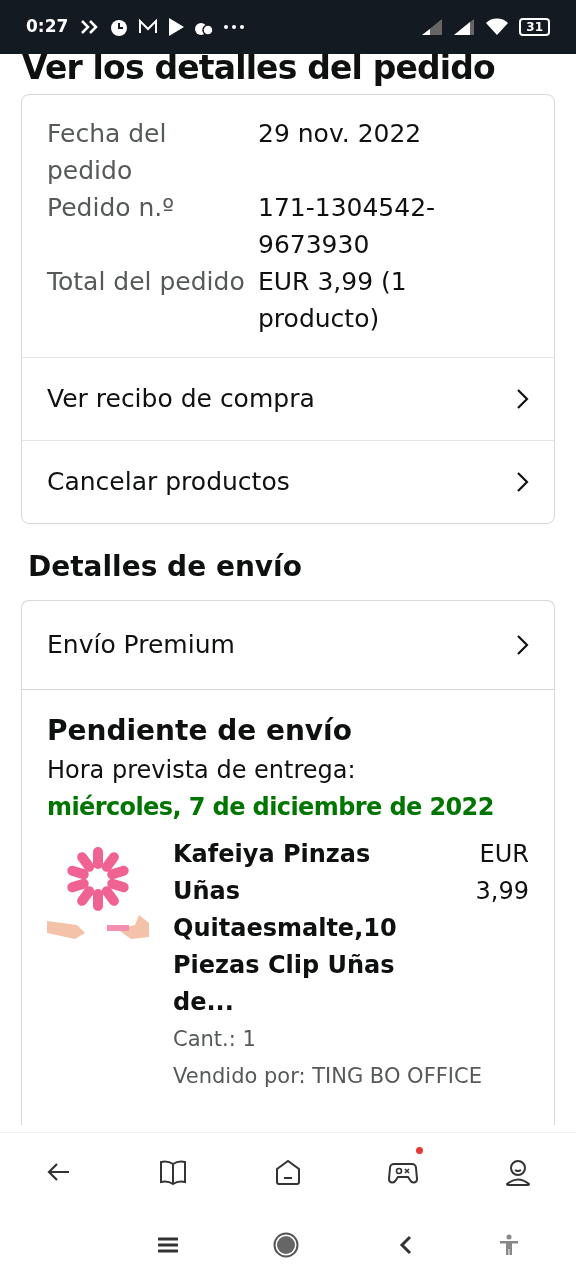 The width and height of the screenshot is (576, 1280). What do you see at coordinates (234, 27) in the screenshot?
I see `more-icon` at bounding box center [234, 27].